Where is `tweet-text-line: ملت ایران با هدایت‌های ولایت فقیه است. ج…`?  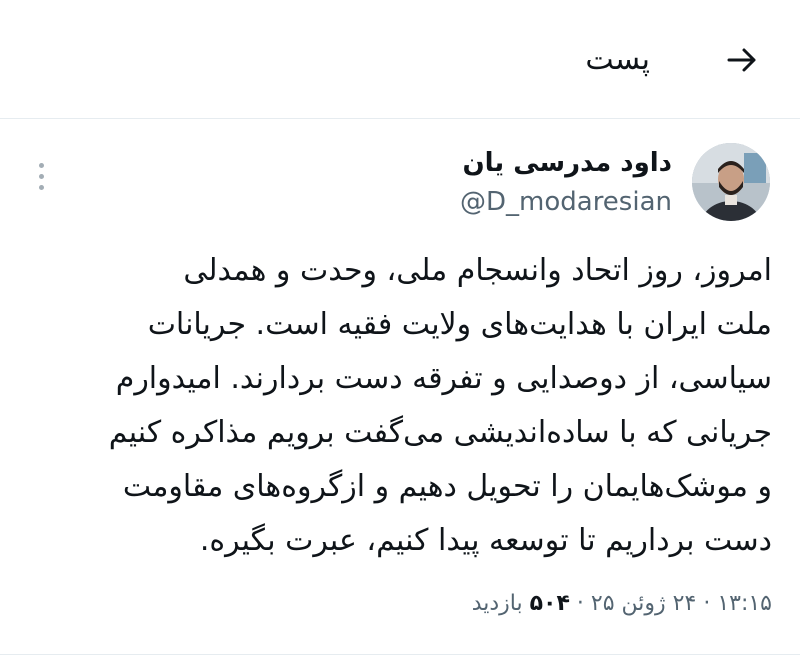
tweet-text-line: ملت ایران با هدایت‌های ولایت فقیه است. ج… is located at coordinates (459, 324).